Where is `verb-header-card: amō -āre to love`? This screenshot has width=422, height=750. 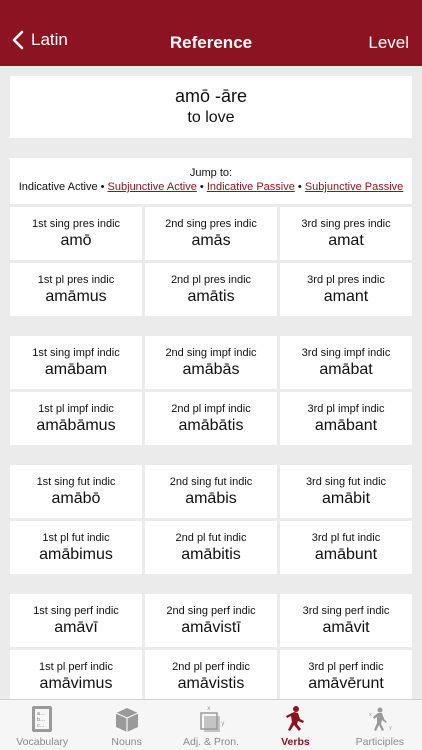 verb-header-card: amō -āre to love is located at coordinates (211, 107).